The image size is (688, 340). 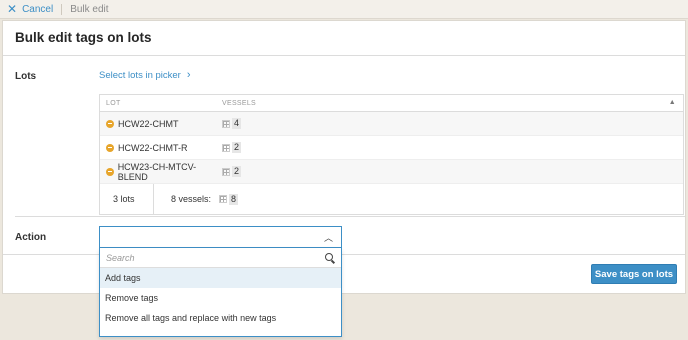 What do you see at coordinates (188, 75) in the screenshot?
I see `chevron-right-icon: ›` at bounding box center [188, 75].